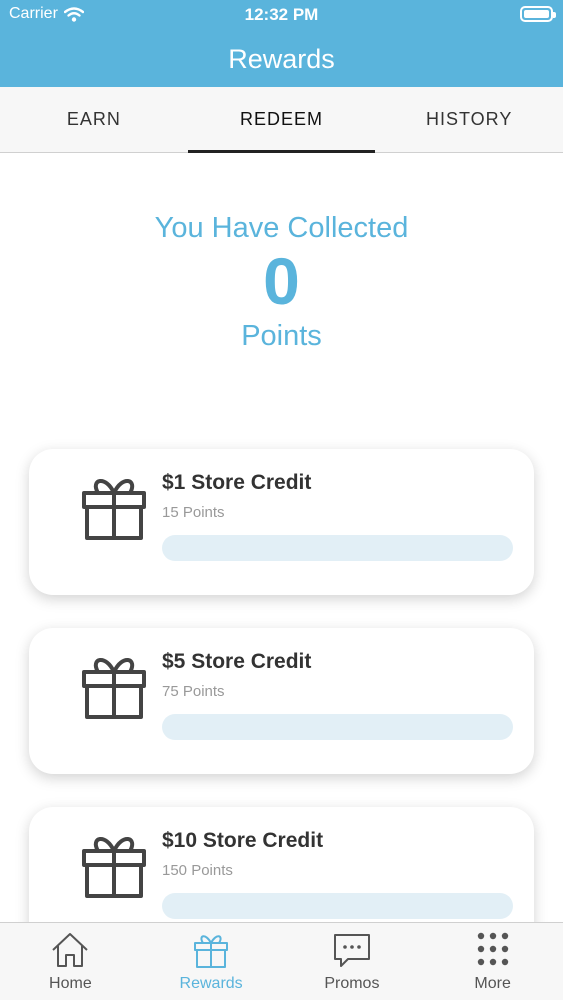 This screenshot has width=563, height=1000. I want to click on tab-redeem: REDEEM, so click(281, 120).